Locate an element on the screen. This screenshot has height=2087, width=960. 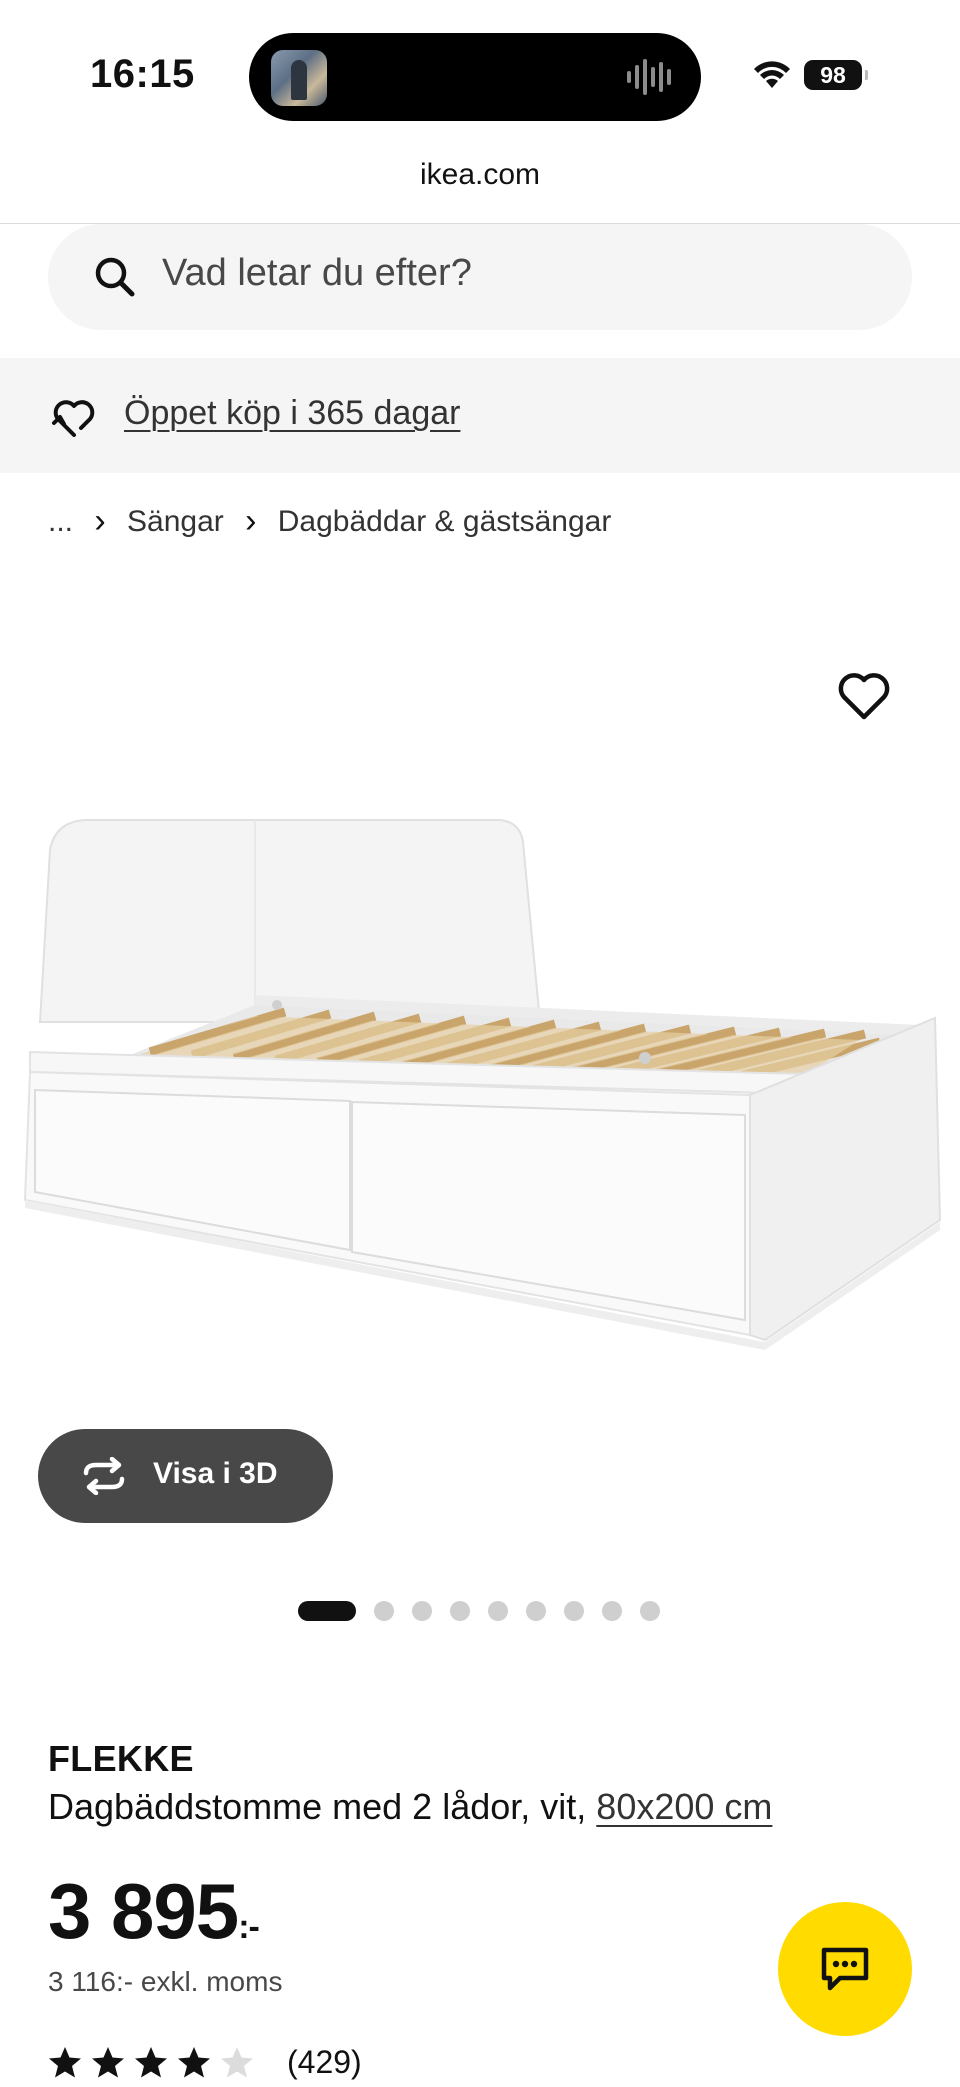
search-input: Vad letar du efter? is located at coordinates (480, 277).